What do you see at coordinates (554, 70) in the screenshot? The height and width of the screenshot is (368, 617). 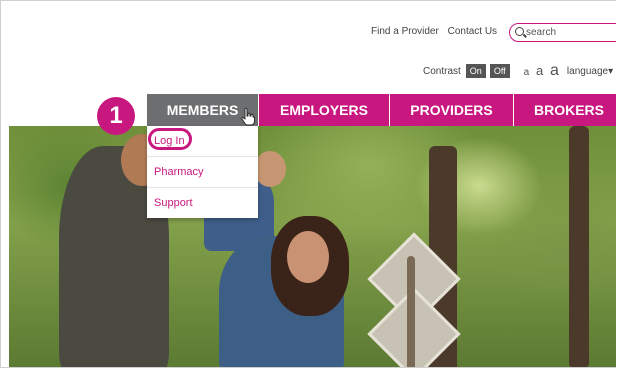 I see `text-size-large-button: a` at bounding box center [554, 70].